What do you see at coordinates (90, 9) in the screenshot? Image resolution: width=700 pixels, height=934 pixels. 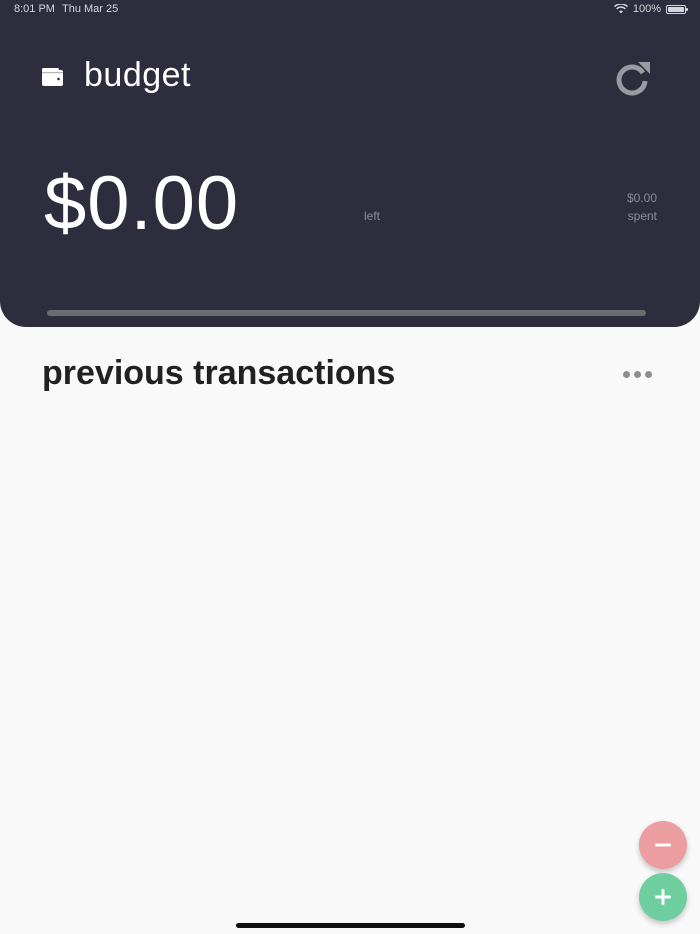 I see `status-date: Thu Mar 25` at bounding box center [90, 9].